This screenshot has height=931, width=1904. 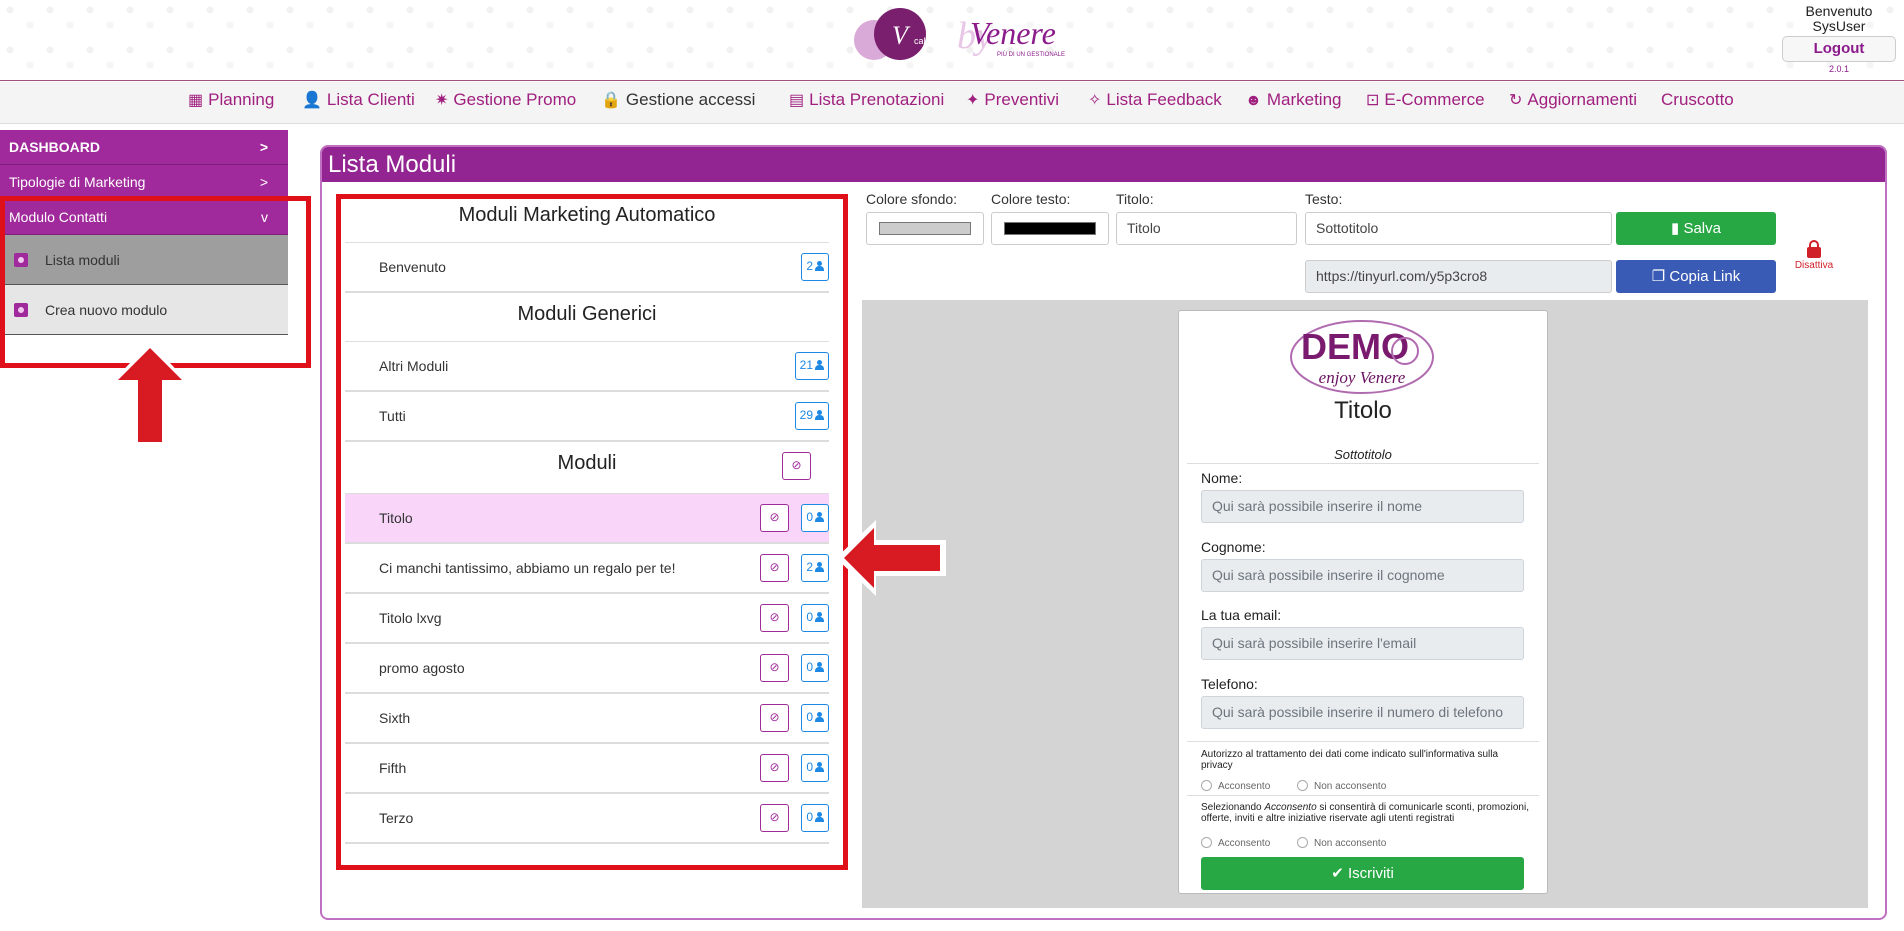 I want to click on svg-text: calendar, so click(x=931, y=41).